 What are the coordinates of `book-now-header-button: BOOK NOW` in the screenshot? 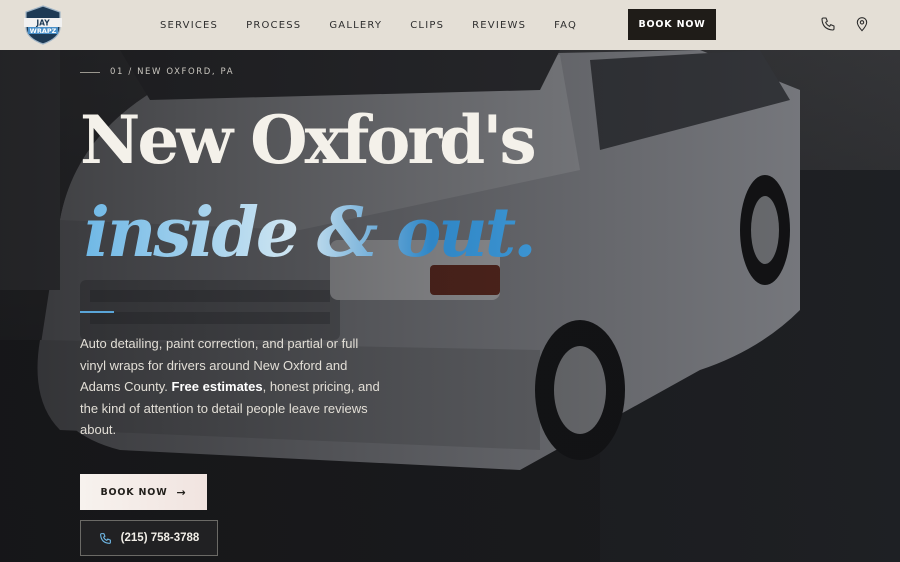 It's located at (672, 24).